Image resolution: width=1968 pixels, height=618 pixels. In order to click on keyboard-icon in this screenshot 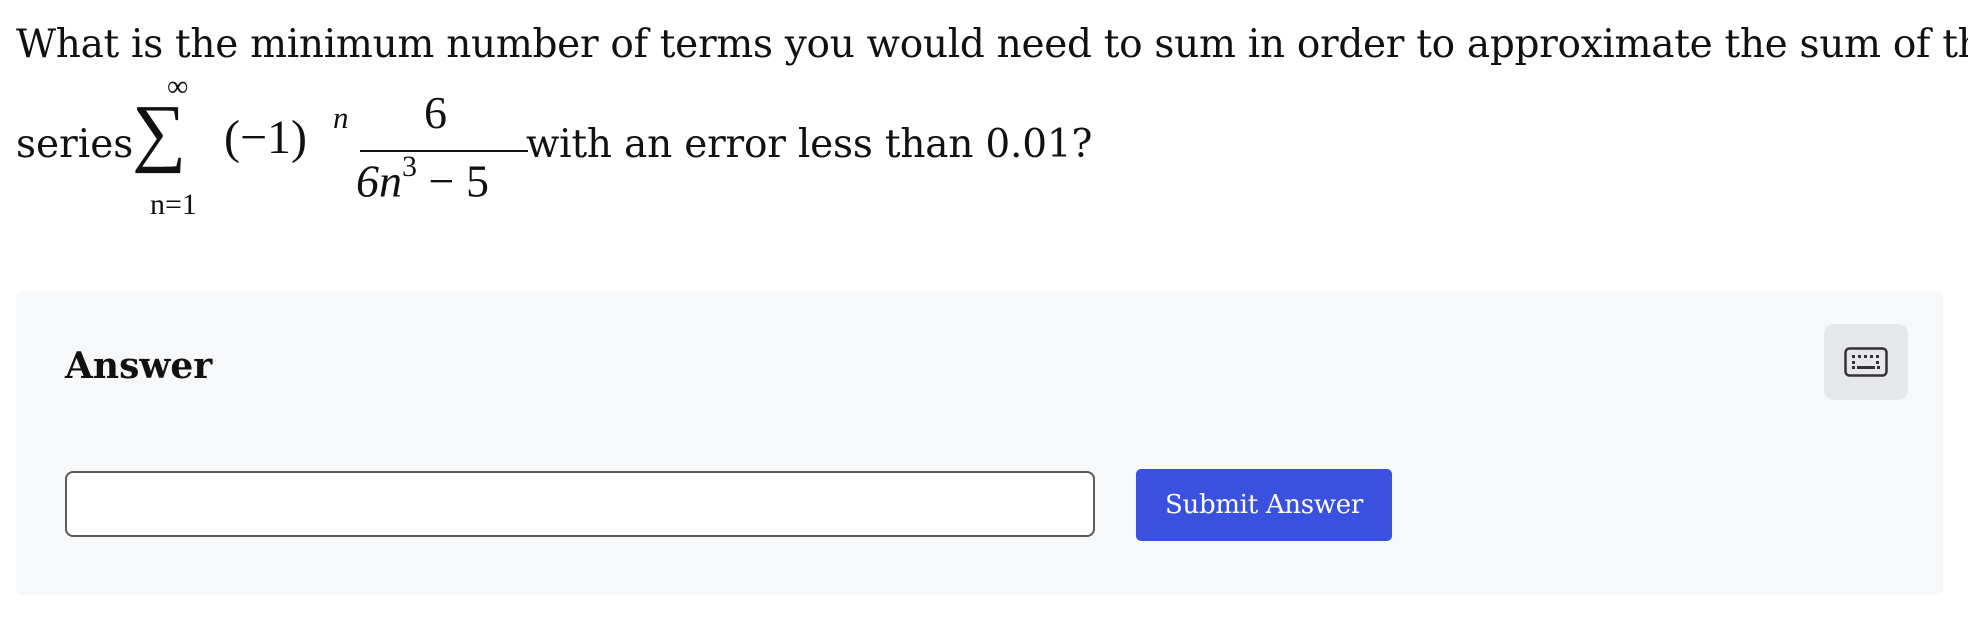, I will do `click(1866, 362)`.